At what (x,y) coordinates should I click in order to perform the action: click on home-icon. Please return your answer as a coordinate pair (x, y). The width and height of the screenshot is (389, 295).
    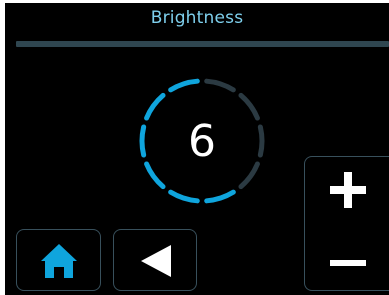
    Looking at the image, I should click on (59, 261).